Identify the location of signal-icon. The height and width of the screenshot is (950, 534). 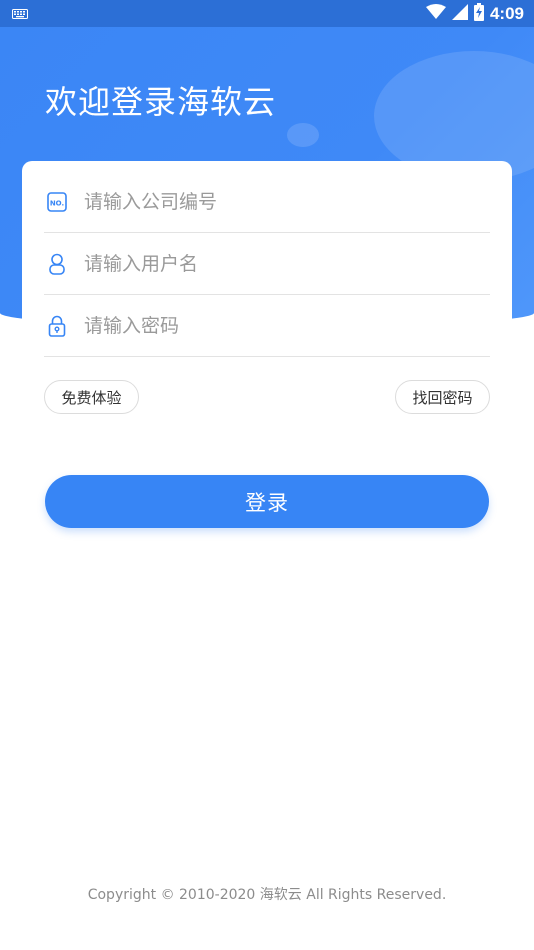
(459, 13).